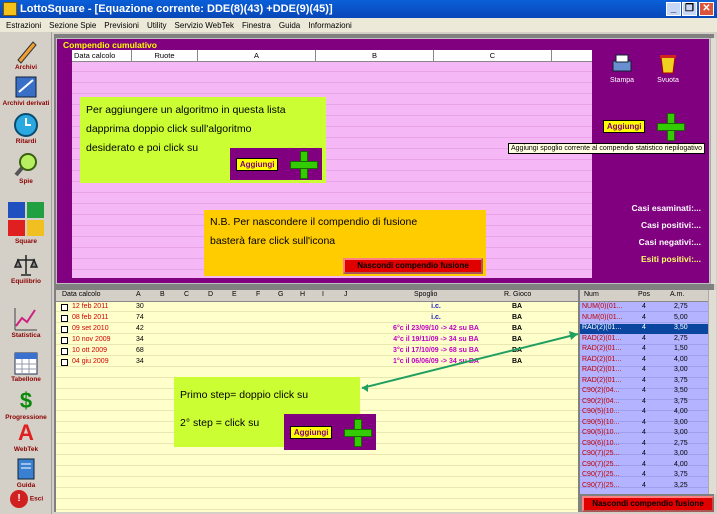  I want to click on table-row: RAD(2)(01... 4 4,00, so click(644, 361).